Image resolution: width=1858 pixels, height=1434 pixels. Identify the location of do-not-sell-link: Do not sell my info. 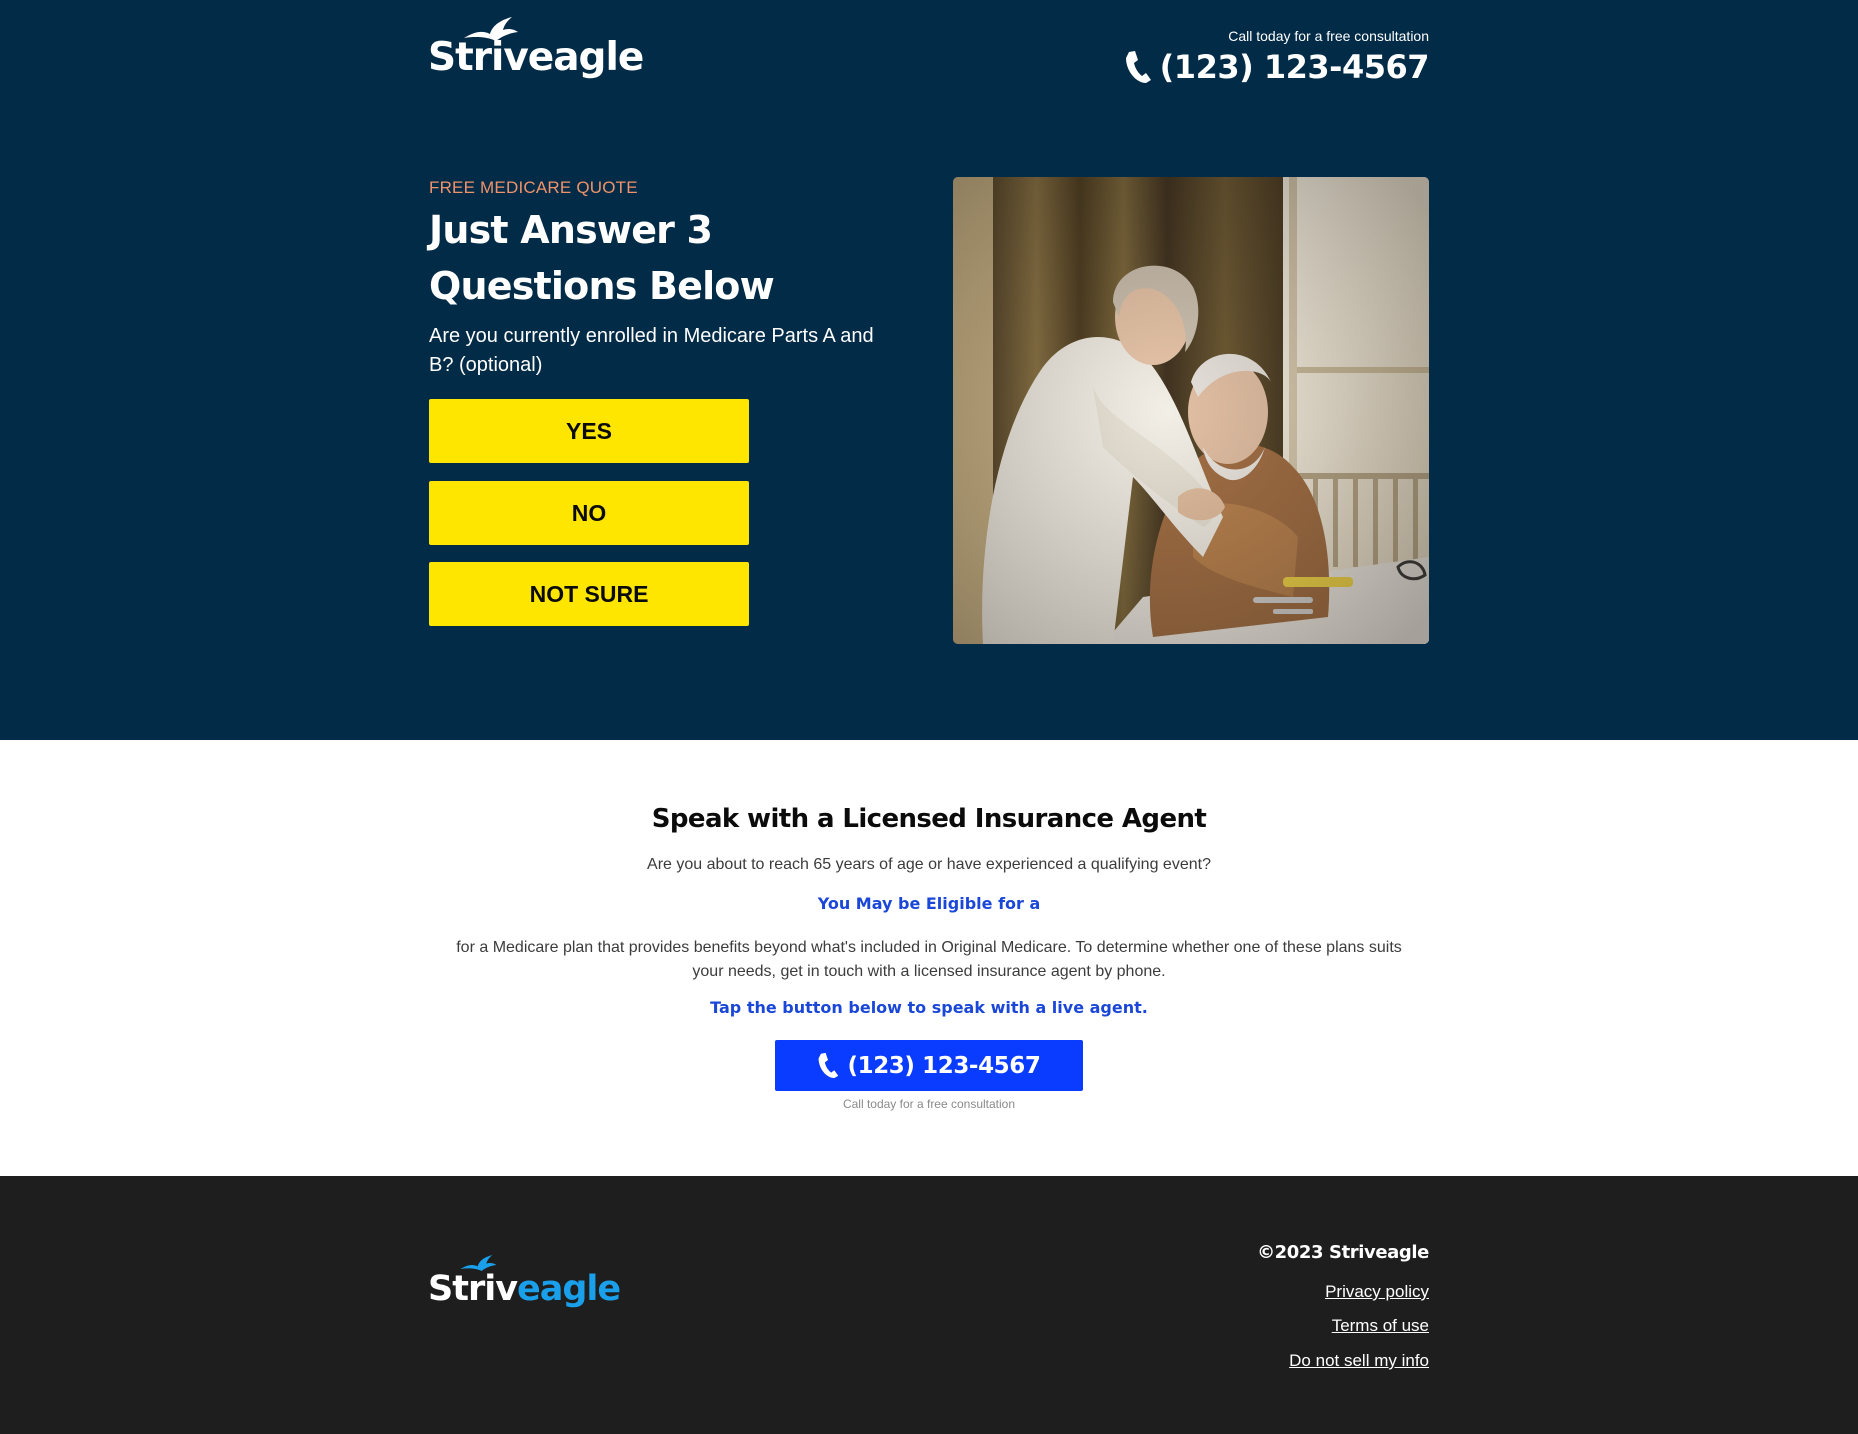
(1359, 1361).